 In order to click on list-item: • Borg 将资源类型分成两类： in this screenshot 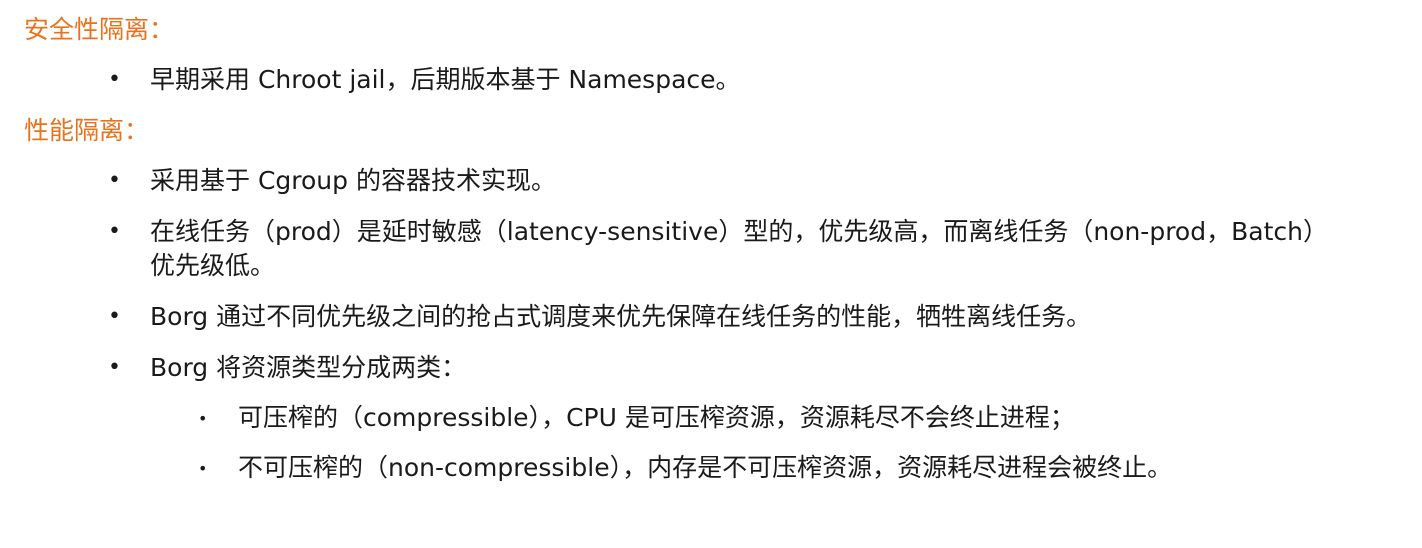, I will do `click(729, 368)`.